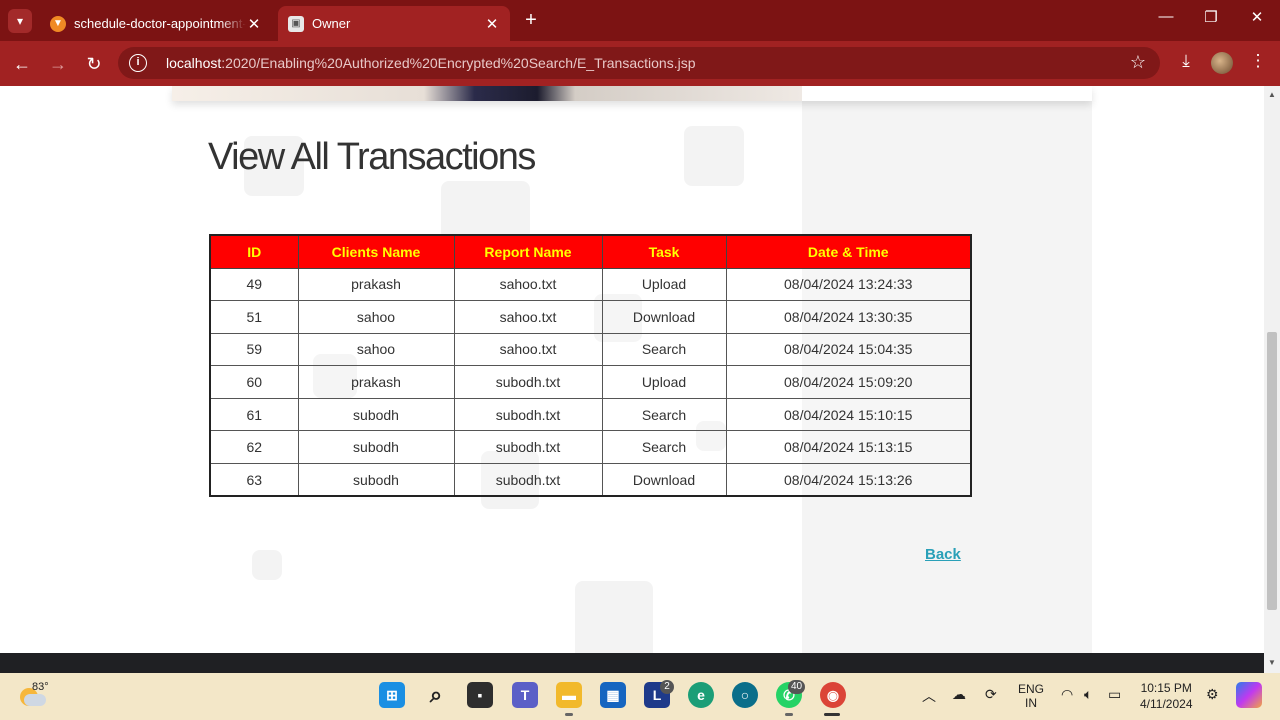  What do you see at coordinates (22, 64) in the screenshot?
I see `back-arrow-icon: ←` at bounding box center [22, 64].